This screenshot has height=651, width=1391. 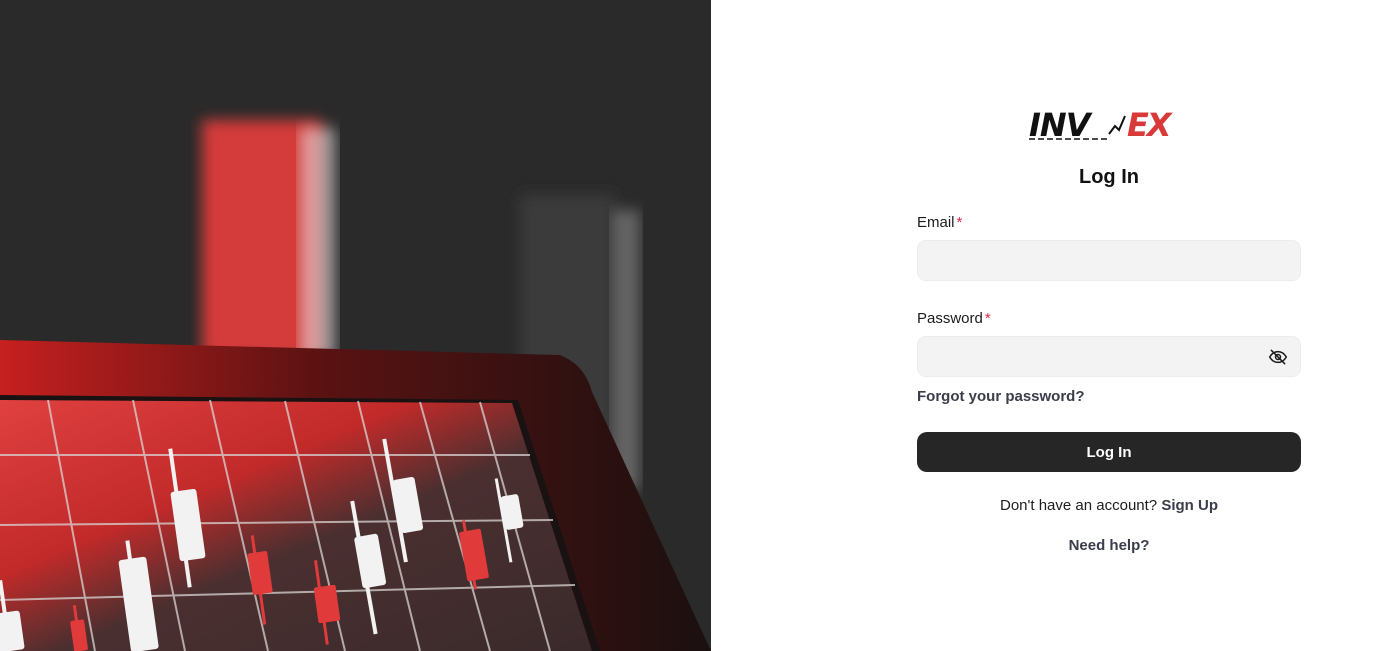 I want to click on email-label: Email *, so click(x=939, y=222).